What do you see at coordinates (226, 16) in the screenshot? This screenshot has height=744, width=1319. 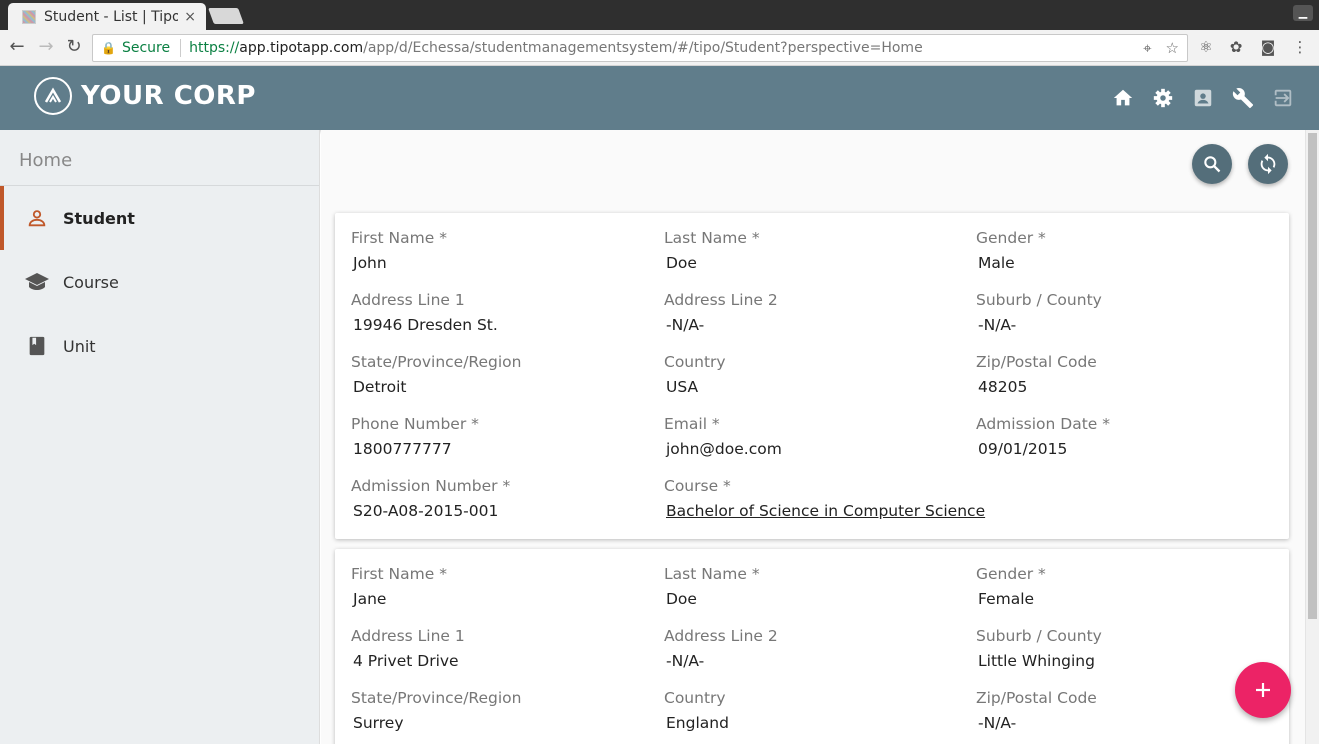 I see `new-tab-button` at bounding box center [226, 16].